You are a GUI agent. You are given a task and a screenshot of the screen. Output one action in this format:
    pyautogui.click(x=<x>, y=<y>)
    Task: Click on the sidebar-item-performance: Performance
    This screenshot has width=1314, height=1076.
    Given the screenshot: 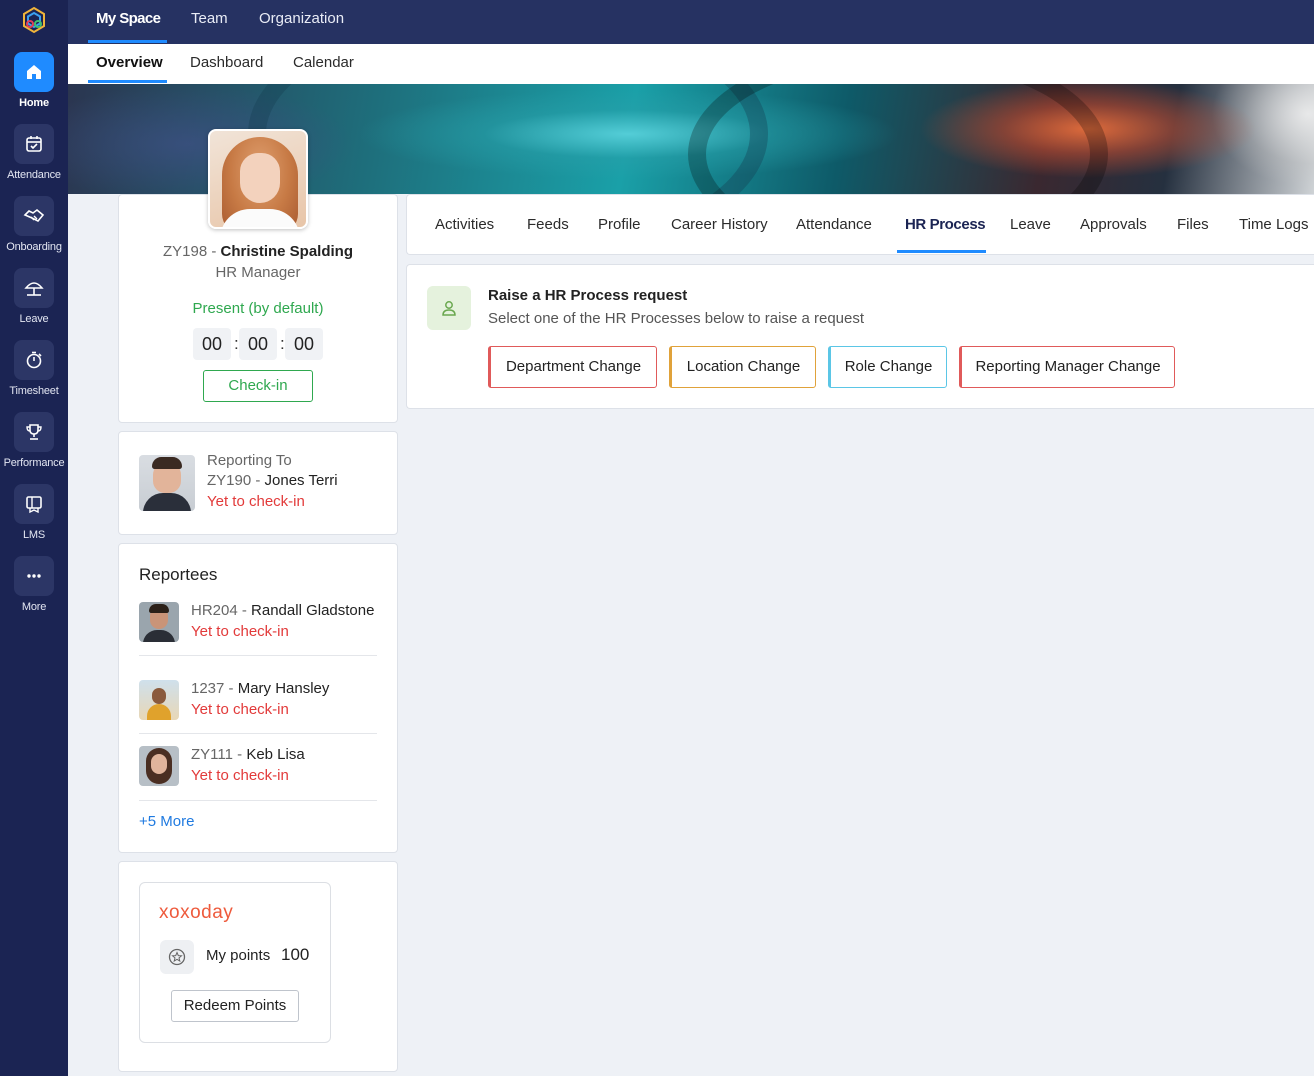 What is the action you would take?
    pyautogui.click(x=34, y=448)
    